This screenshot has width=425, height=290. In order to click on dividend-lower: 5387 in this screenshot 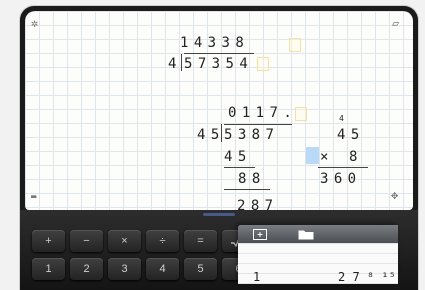, I will do `click(252, 135)`.